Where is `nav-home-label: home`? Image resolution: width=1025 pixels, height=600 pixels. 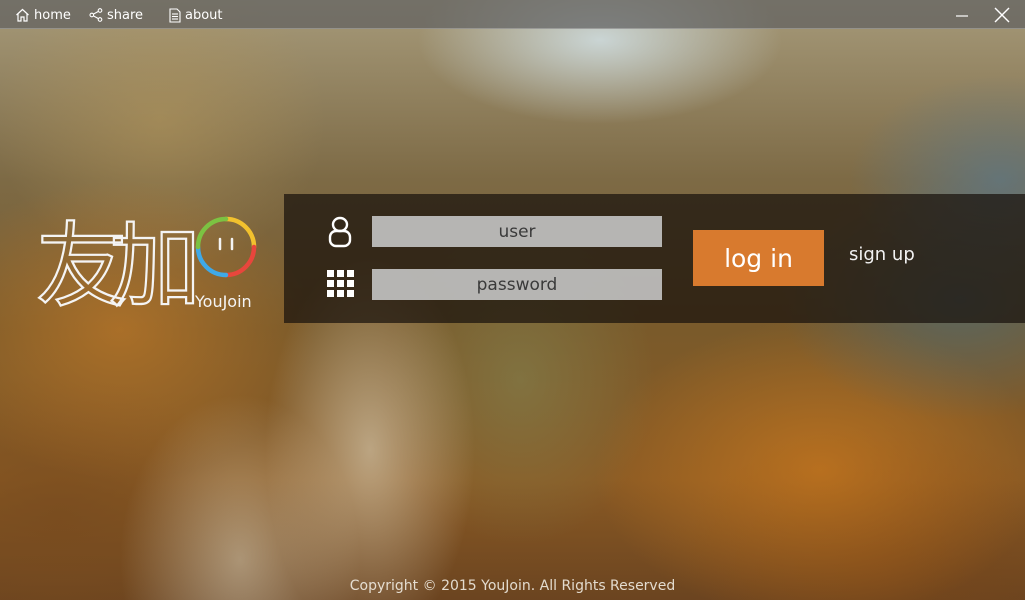 nav-home-label: home is located at coordinates (52, 15).